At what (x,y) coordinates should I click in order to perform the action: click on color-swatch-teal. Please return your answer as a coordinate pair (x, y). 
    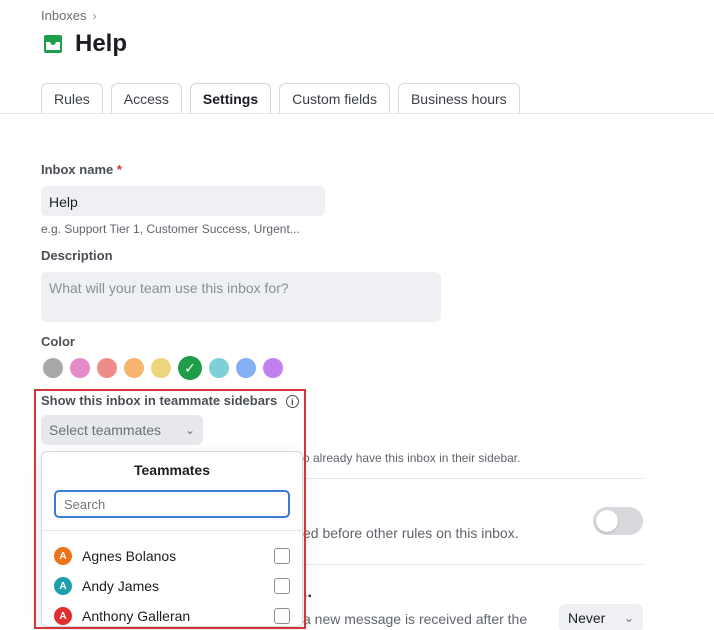
    Looking at the image, I should click on (219, 368).